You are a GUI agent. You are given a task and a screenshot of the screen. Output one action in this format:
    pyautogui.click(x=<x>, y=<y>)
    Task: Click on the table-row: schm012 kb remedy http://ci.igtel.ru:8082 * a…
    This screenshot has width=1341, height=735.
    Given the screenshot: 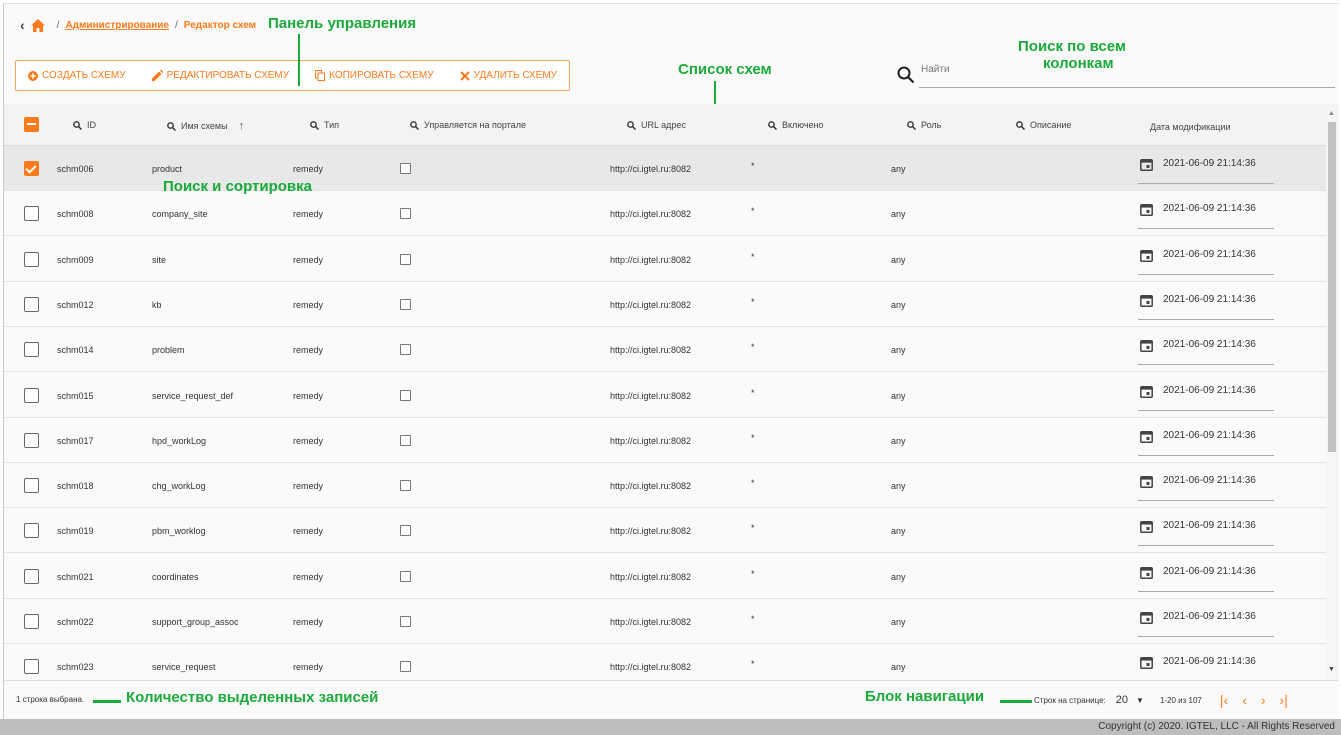 What is the action you would take?
    pyautogui.click(x=665, y=304)
    